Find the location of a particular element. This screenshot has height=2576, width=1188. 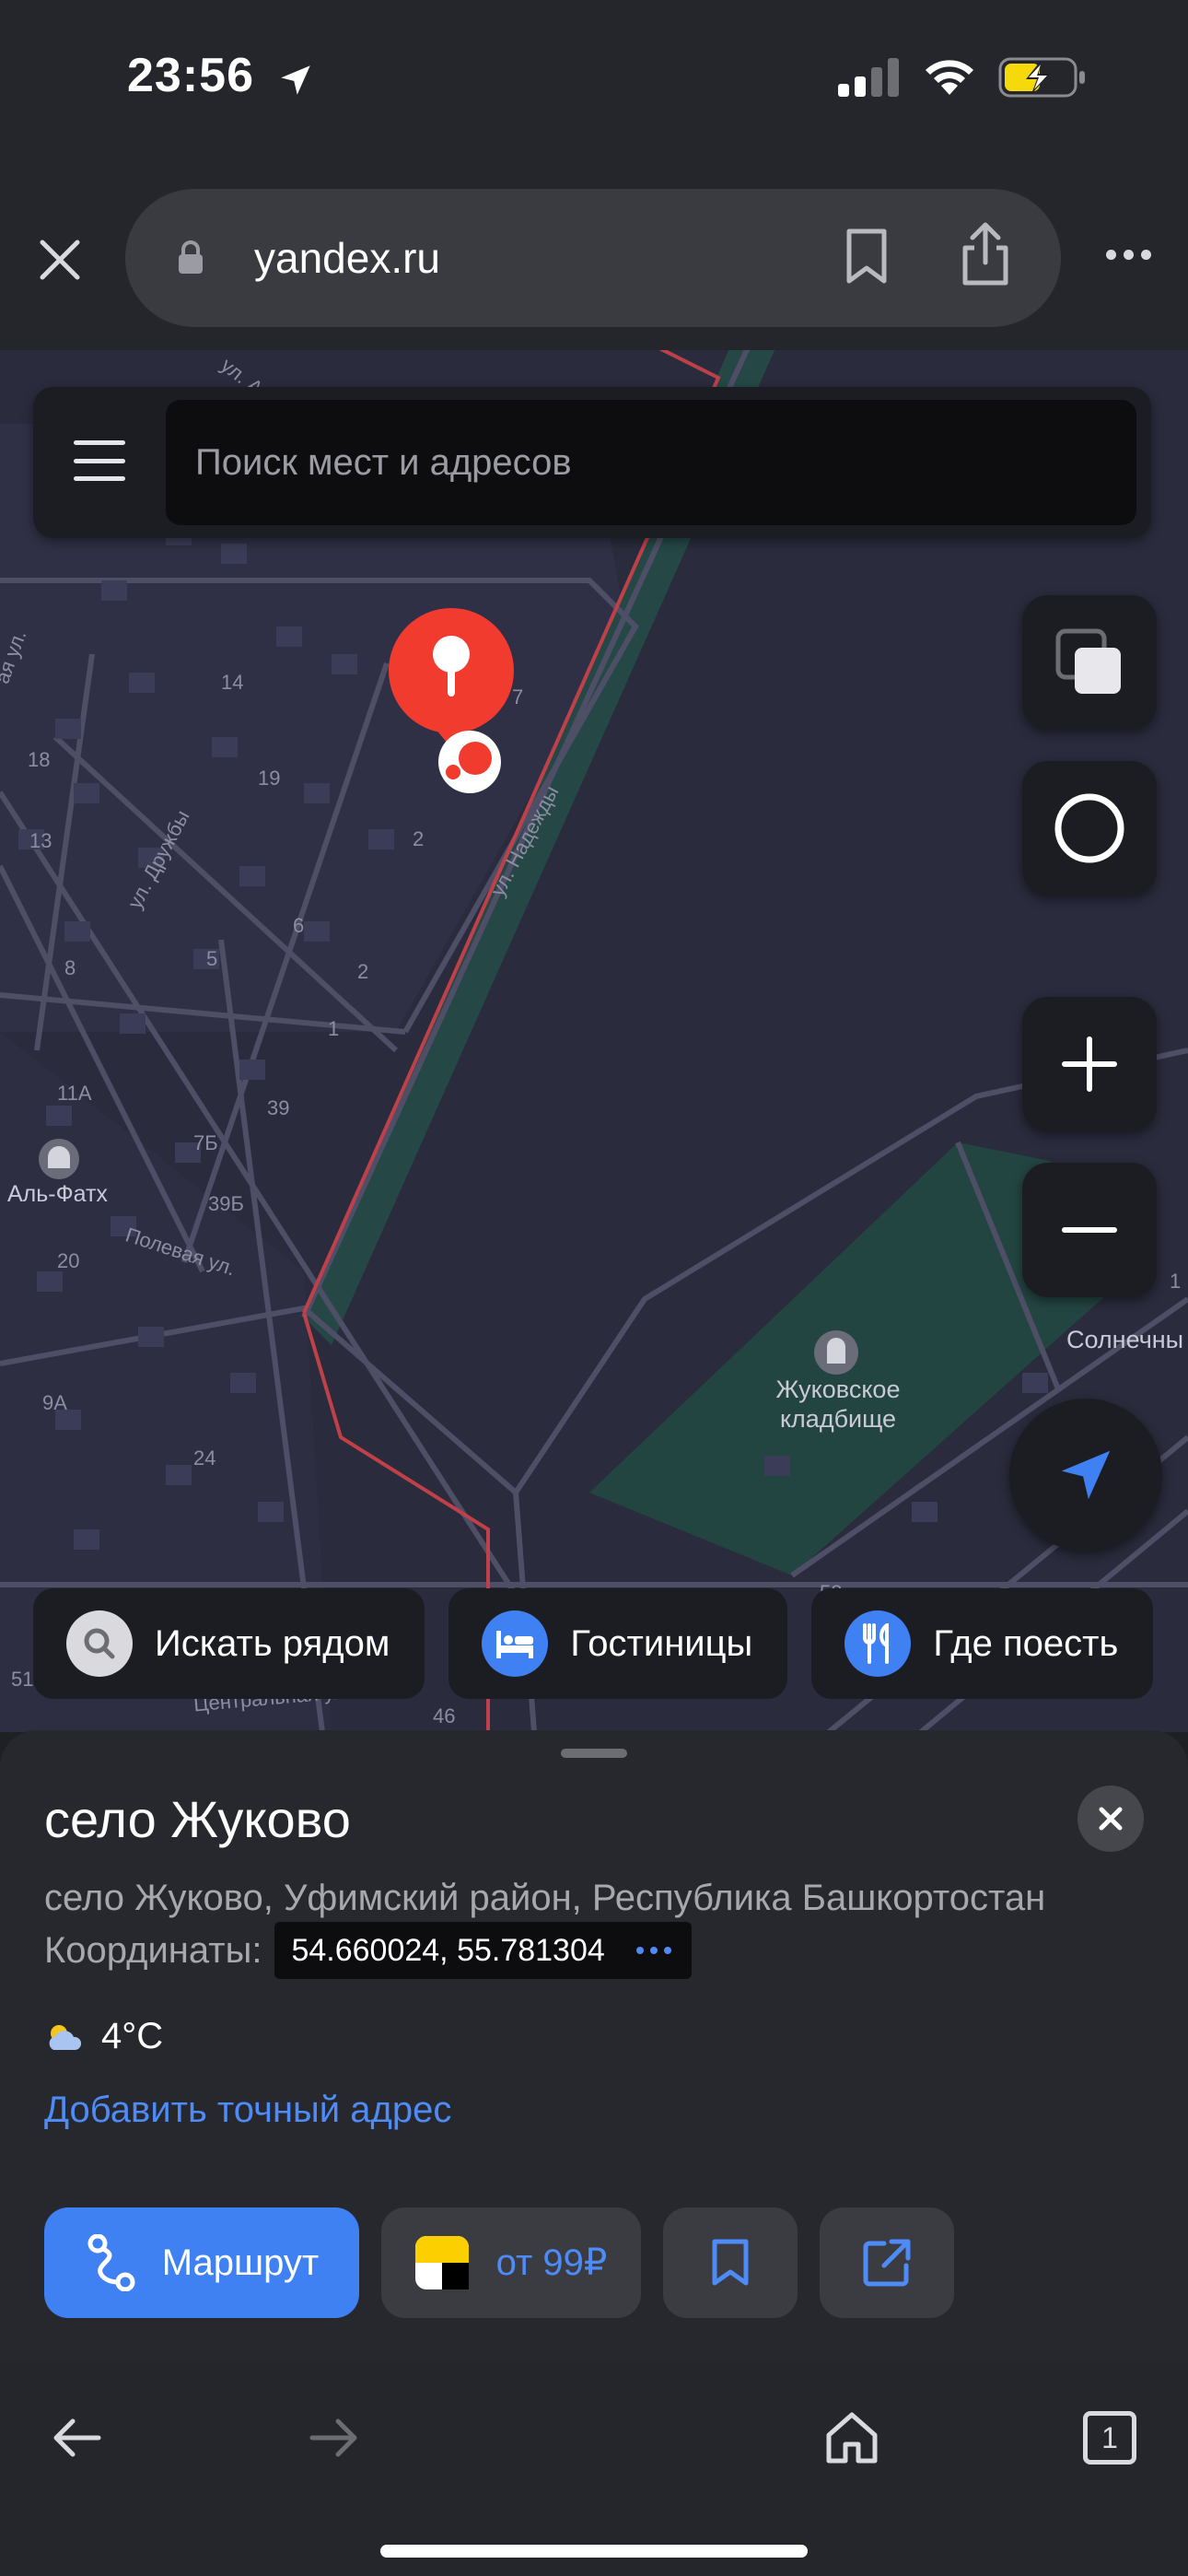

plus-icon is located at coordinates (1089, 1064).